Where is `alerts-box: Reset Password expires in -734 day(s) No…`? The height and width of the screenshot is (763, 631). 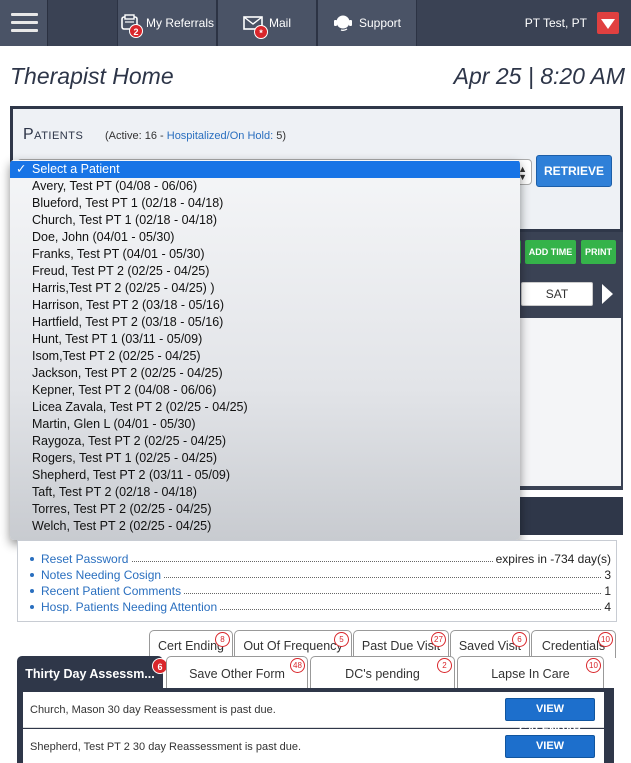 alerts-box: Reset Password expires in -734 day(s) No… is located at coordinates (317, 581).